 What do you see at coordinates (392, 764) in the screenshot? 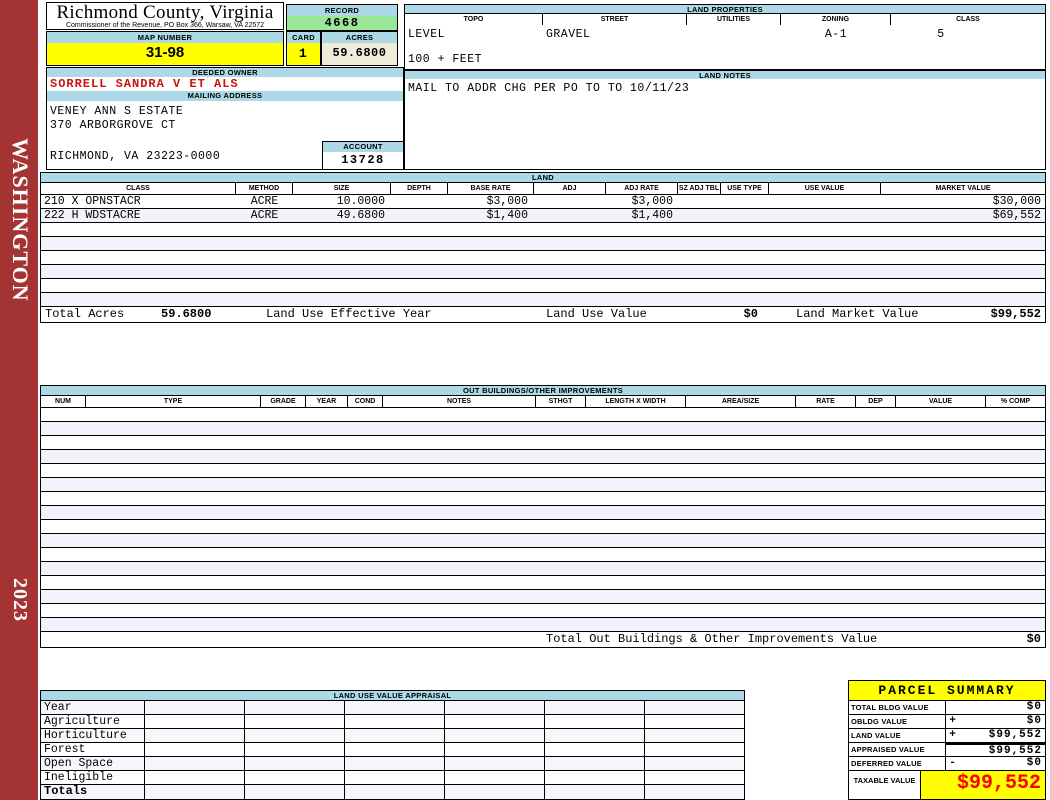
I see `lua-row-open-space: Open Space` at bounding box center [392, 764].